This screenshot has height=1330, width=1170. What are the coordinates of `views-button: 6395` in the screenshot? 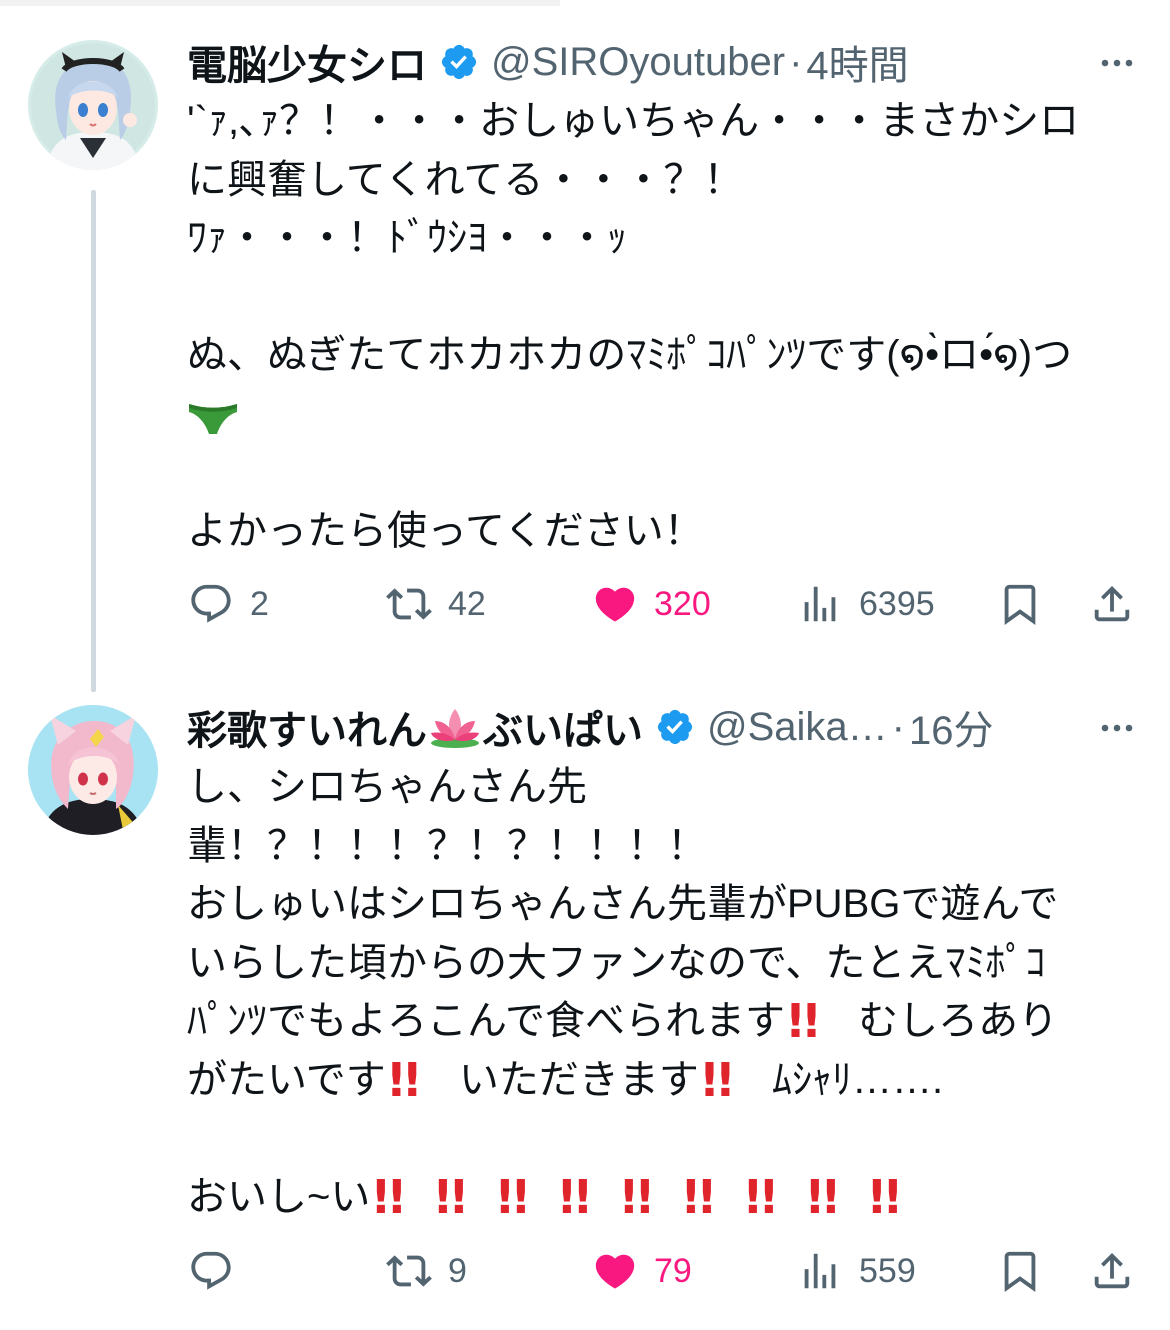 It's located at (866, 604).